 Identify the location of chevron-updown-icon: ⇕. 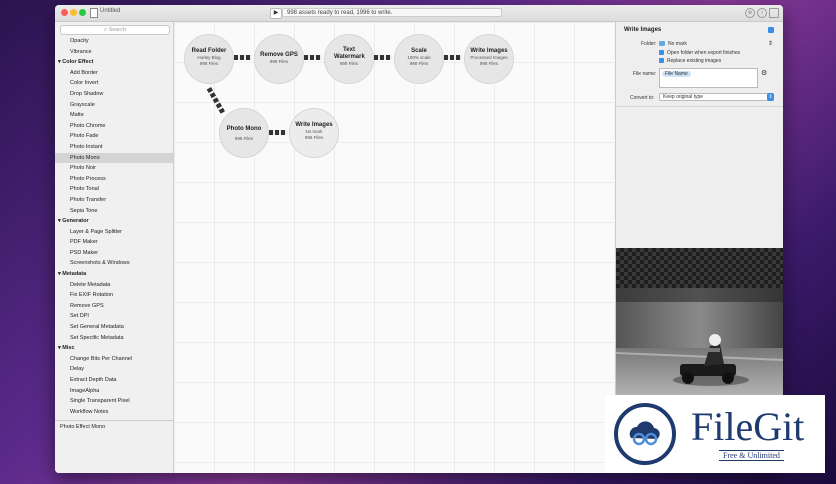
(770, 43).